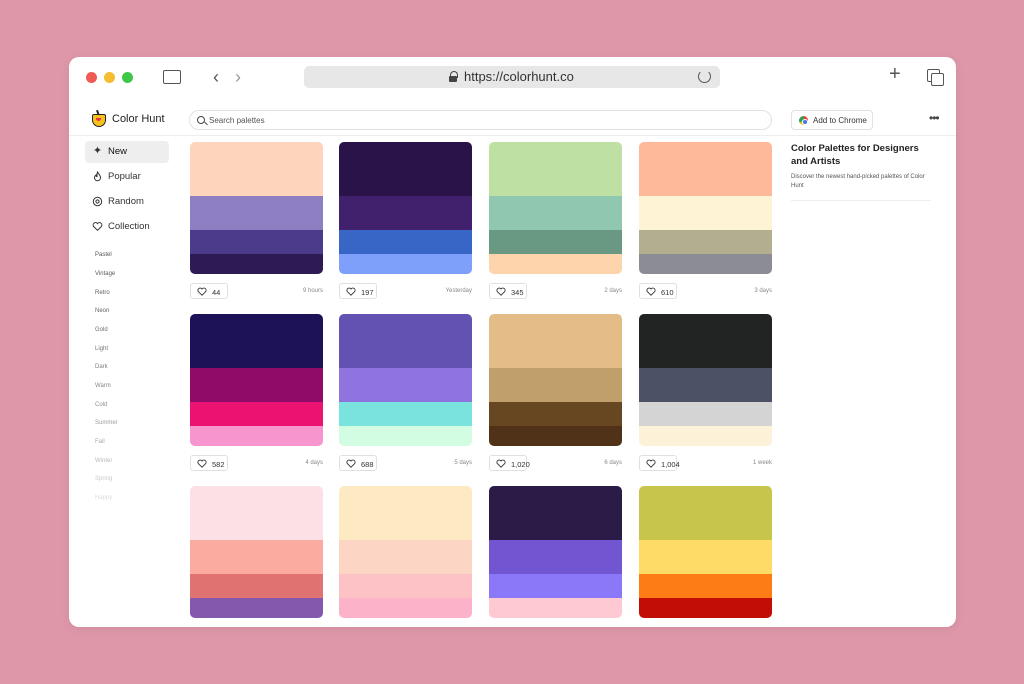 This screenshot has width=1024, height=684. I want to click on sidebar-item-new: ✦ New, so click(127, 152).